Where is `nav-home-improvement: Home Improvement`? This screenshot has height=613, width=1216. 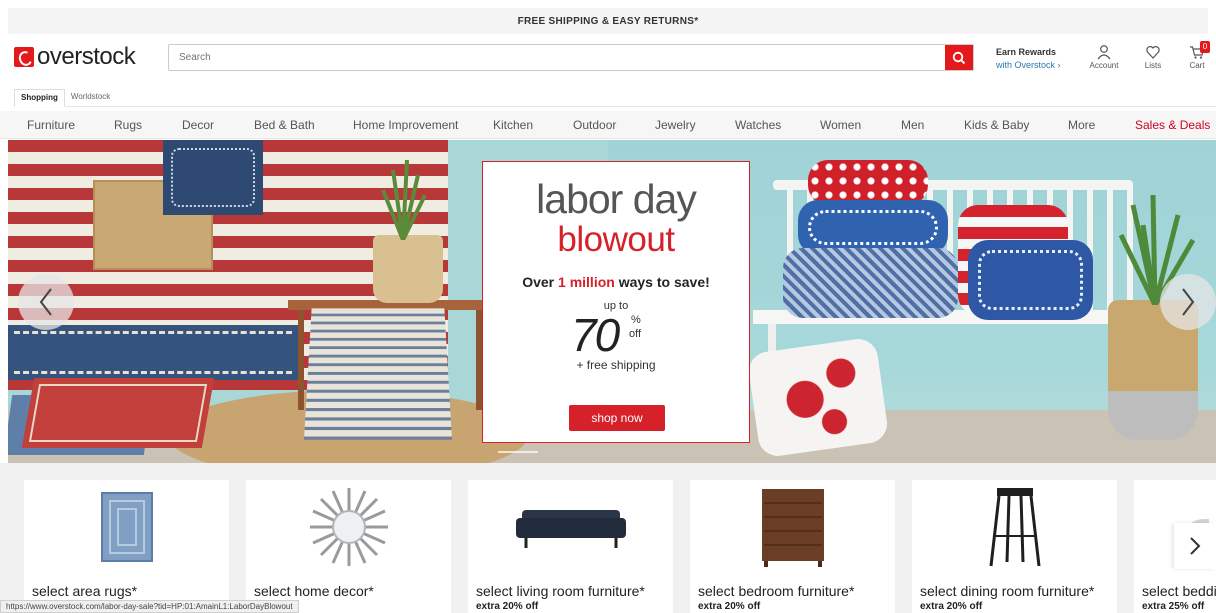 nav-home-improvement: Home Improvement is located at coordinates (405, 125).